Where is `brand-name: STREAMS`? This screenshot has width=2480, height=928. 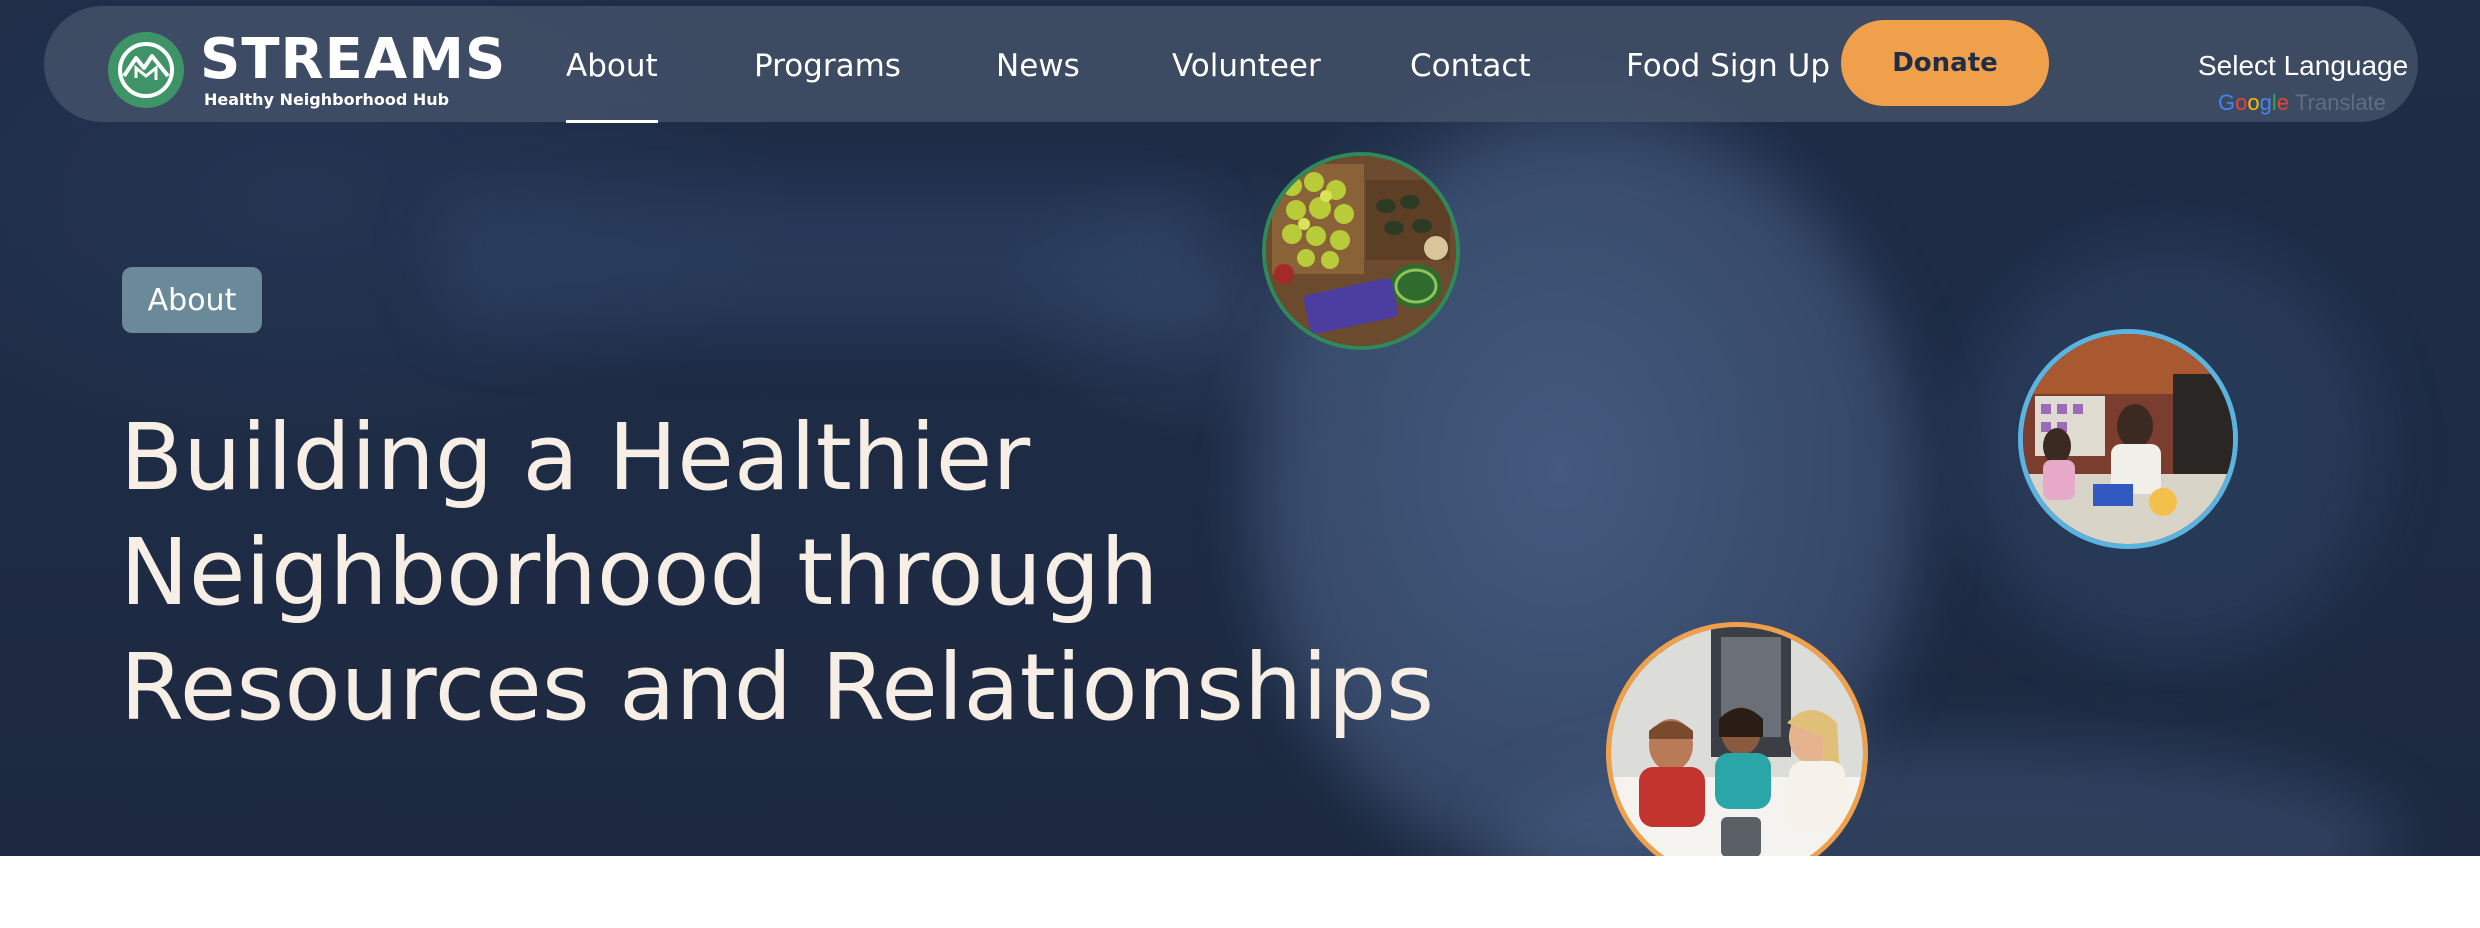 brand-name: STREAMS is located at coordinates (353, 59).